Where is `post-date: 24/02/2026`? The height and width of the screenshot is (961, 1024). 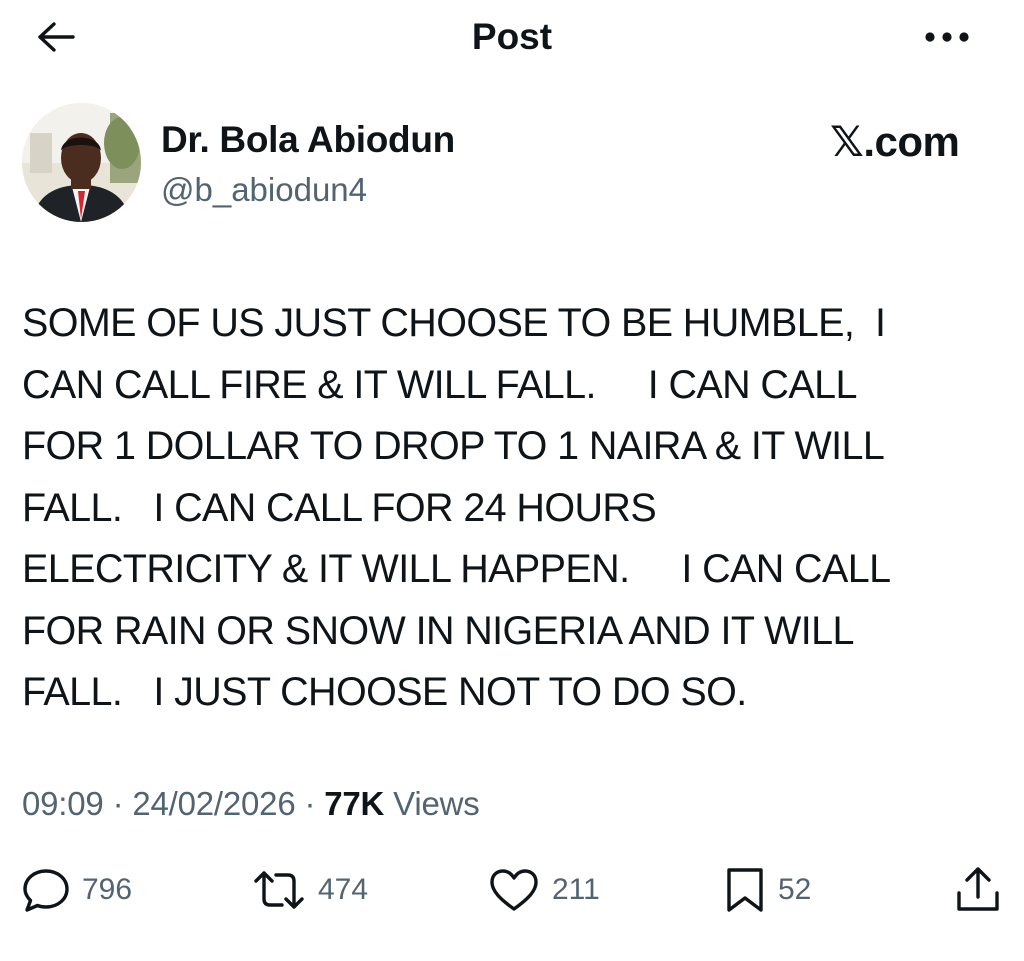 post-date: 24/02/2026 is located at coordinates (214, 803).